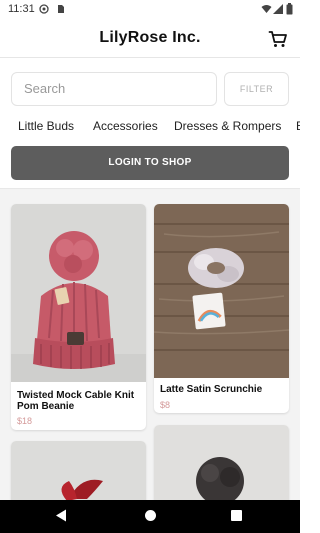  What do you see at coordinates (76, 401) in the screenshot?
I see `product-name: Twisted Mock Cable Knit Pom Beanie` at bounding box center [76, 401].